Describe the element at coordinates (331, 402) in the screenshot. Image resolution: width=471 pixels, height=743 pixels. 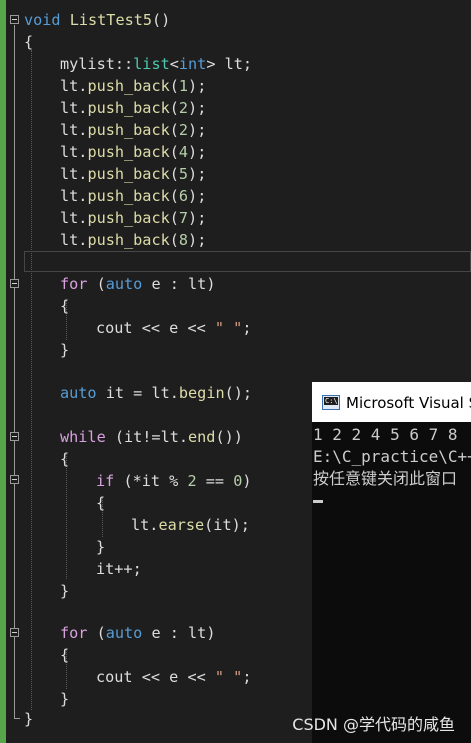
I see `console-app-icon: C:\` at that location.